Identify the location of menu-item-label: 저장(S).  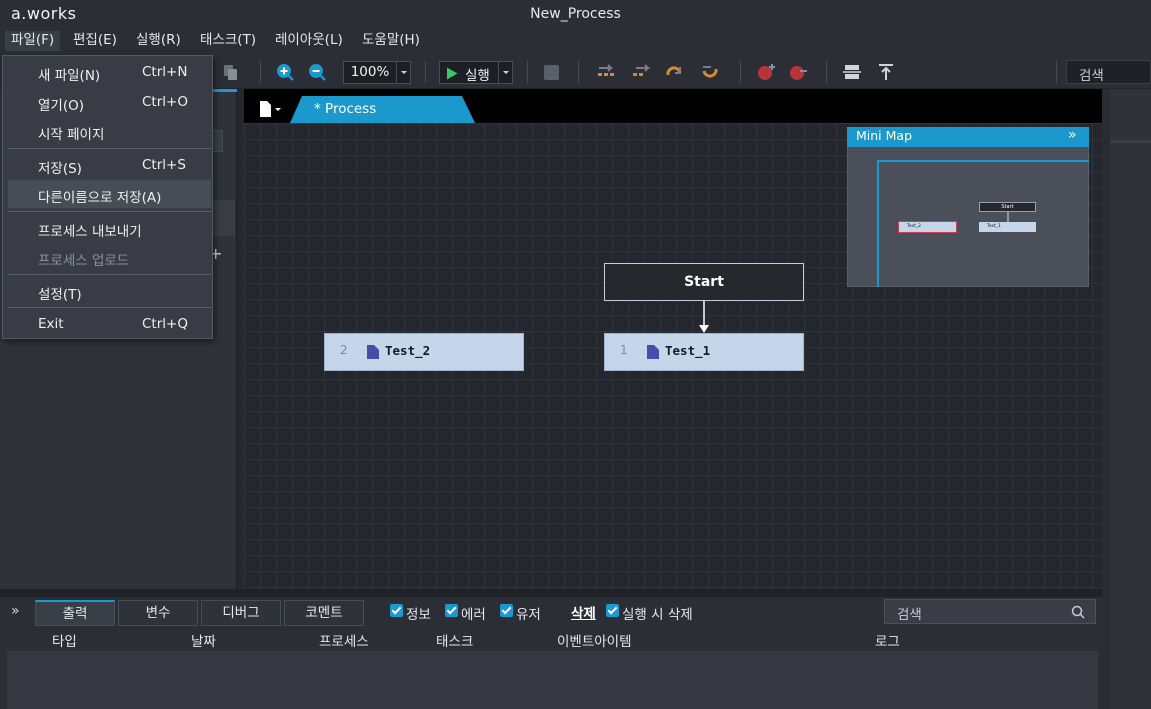
(60, 169).